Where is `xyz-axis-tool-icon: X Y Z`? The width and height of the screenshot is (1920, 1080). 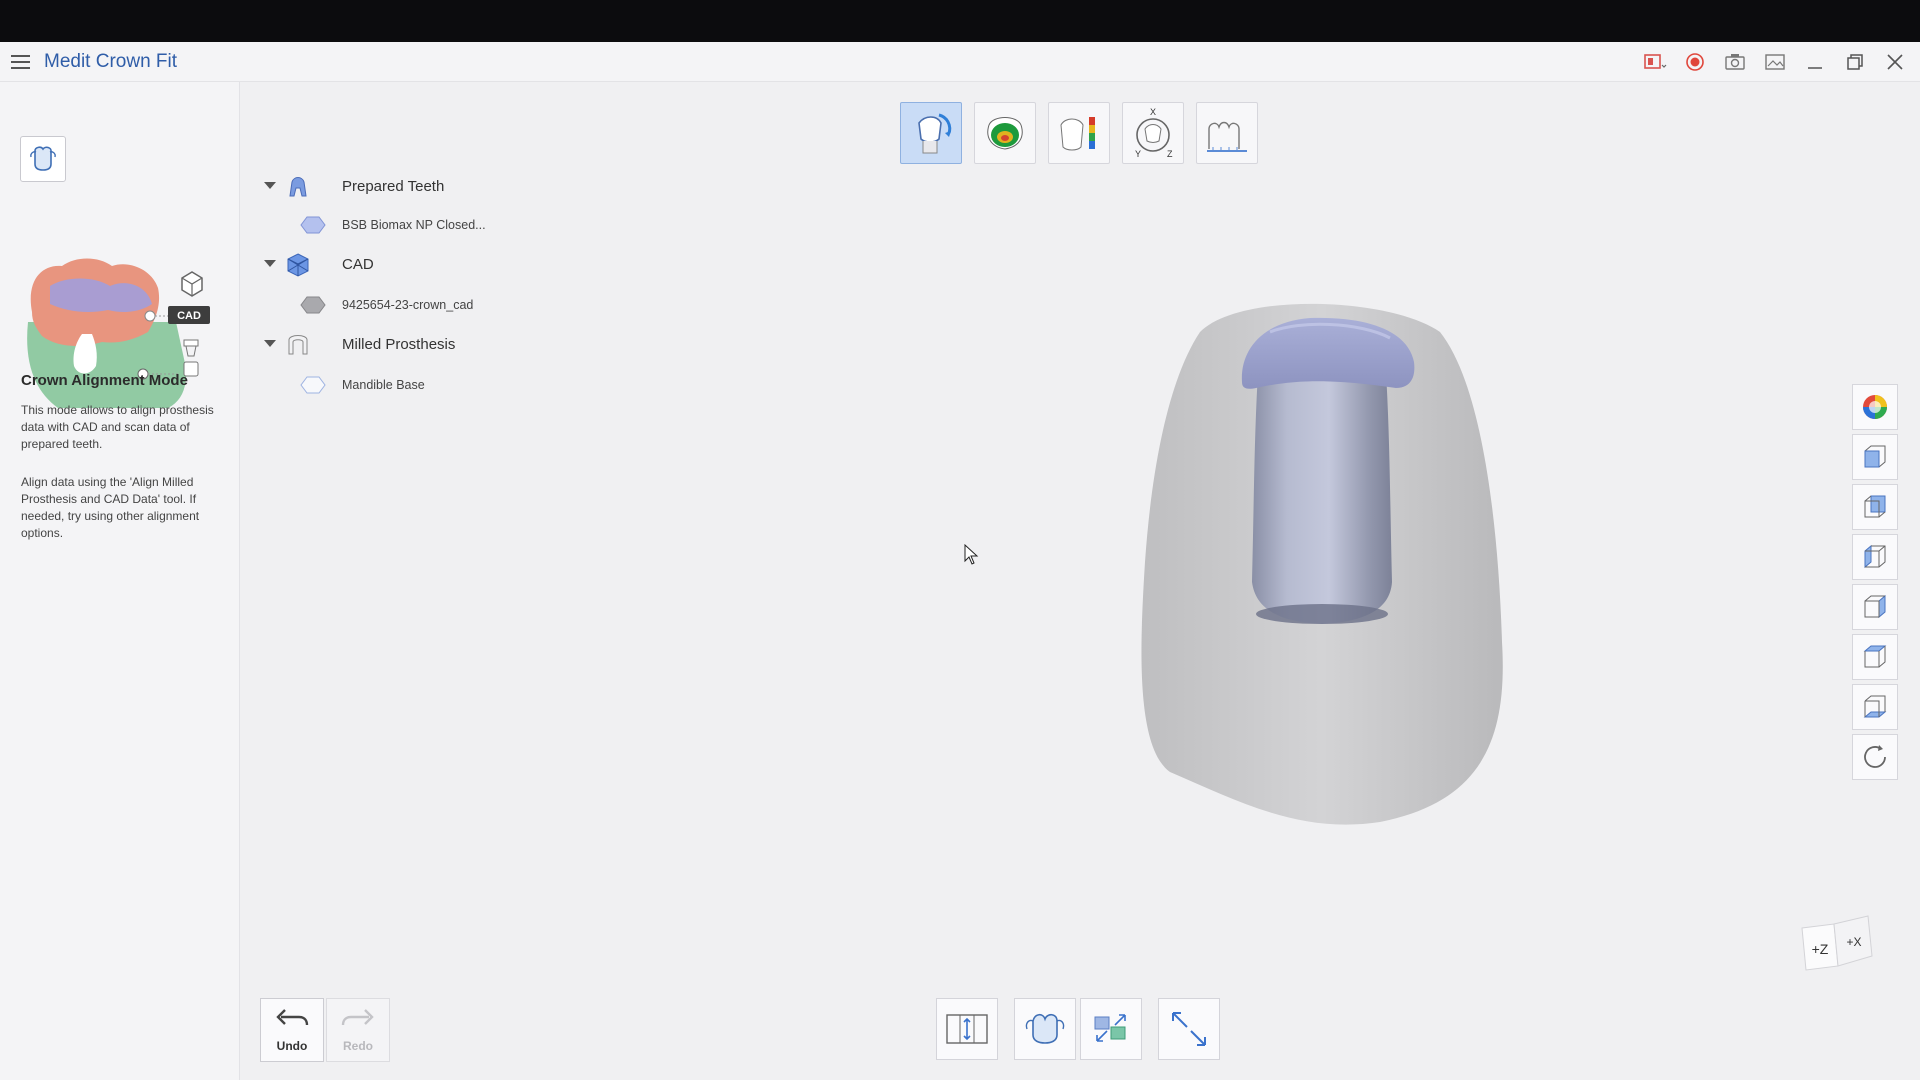 xyz-axis-tool-icon: X Y Z is located at coordinates (1154, 133).